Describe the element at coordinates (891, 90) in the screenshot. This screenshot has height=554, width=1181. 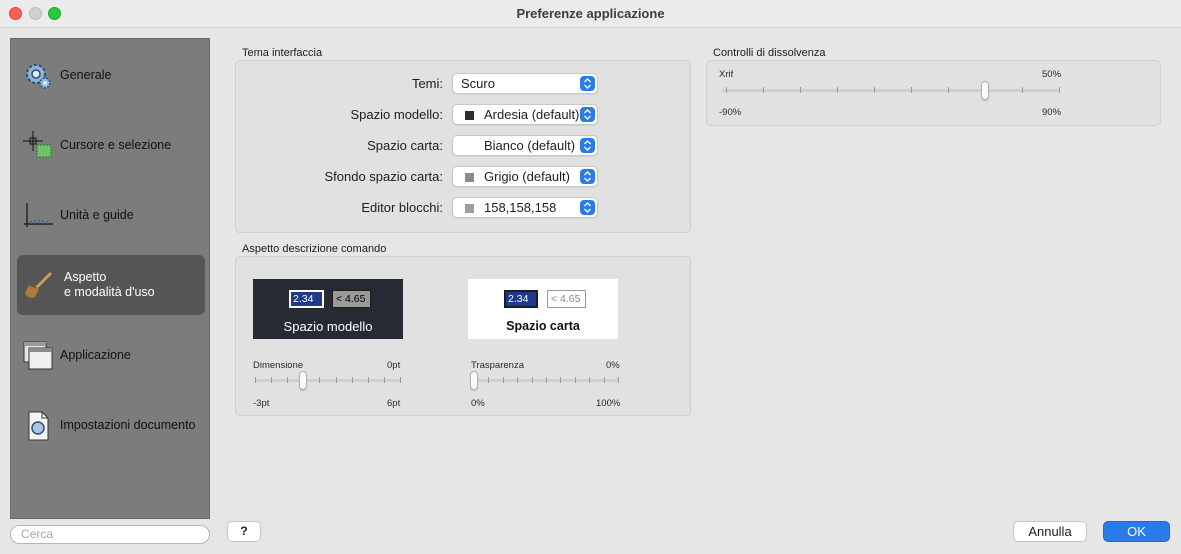
I see `xref-slider-track` at that location.